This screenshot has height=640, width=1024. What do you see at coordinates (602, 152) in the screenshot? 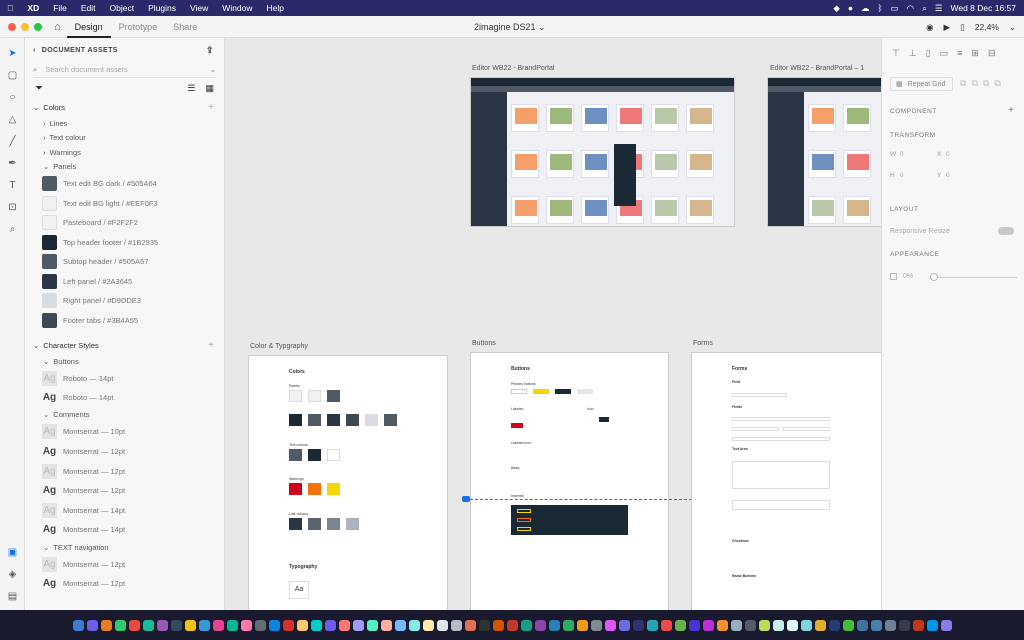
I see `artboard-editor` at bounding box center [602, 152].